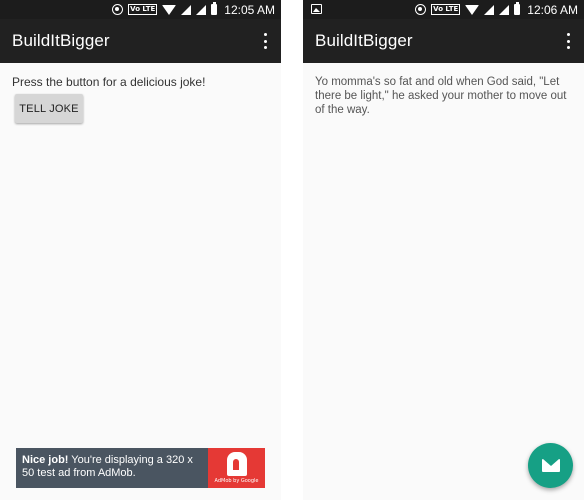 This screenshot has height=500, width=585. I want to click on tell-joke-button: TELL JOKE, so click(49, 108).